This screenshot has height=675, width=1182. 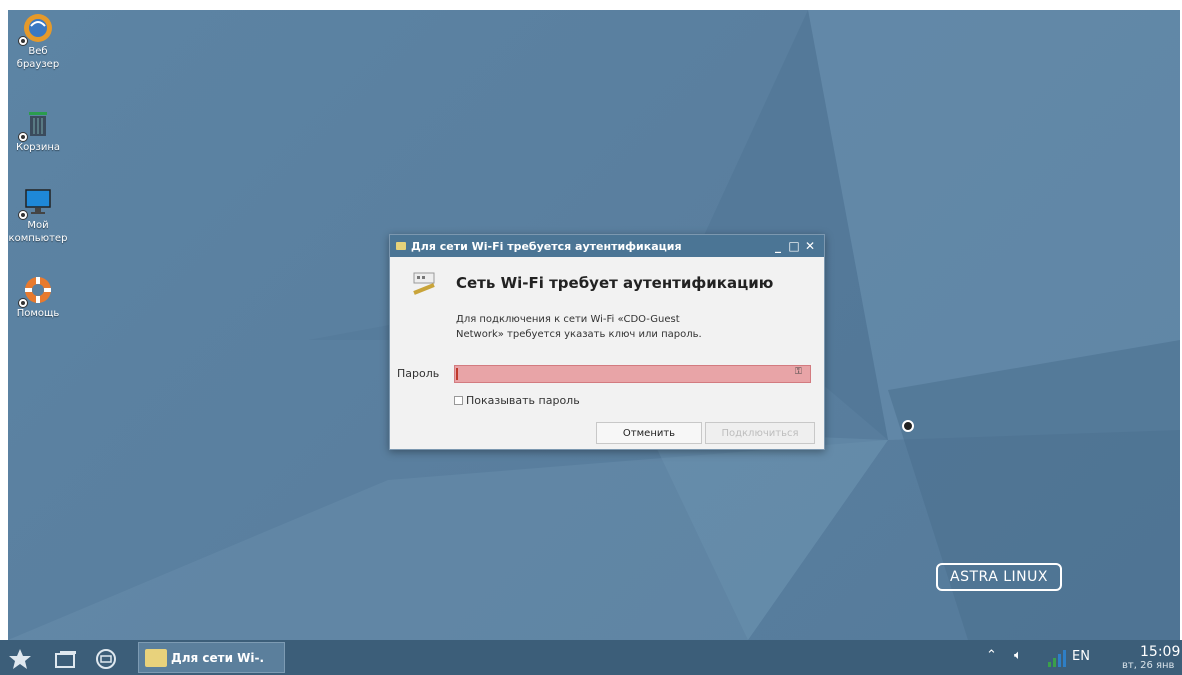 I want to click on desktop-icon-label: Веб, so click(x=38, y=51).